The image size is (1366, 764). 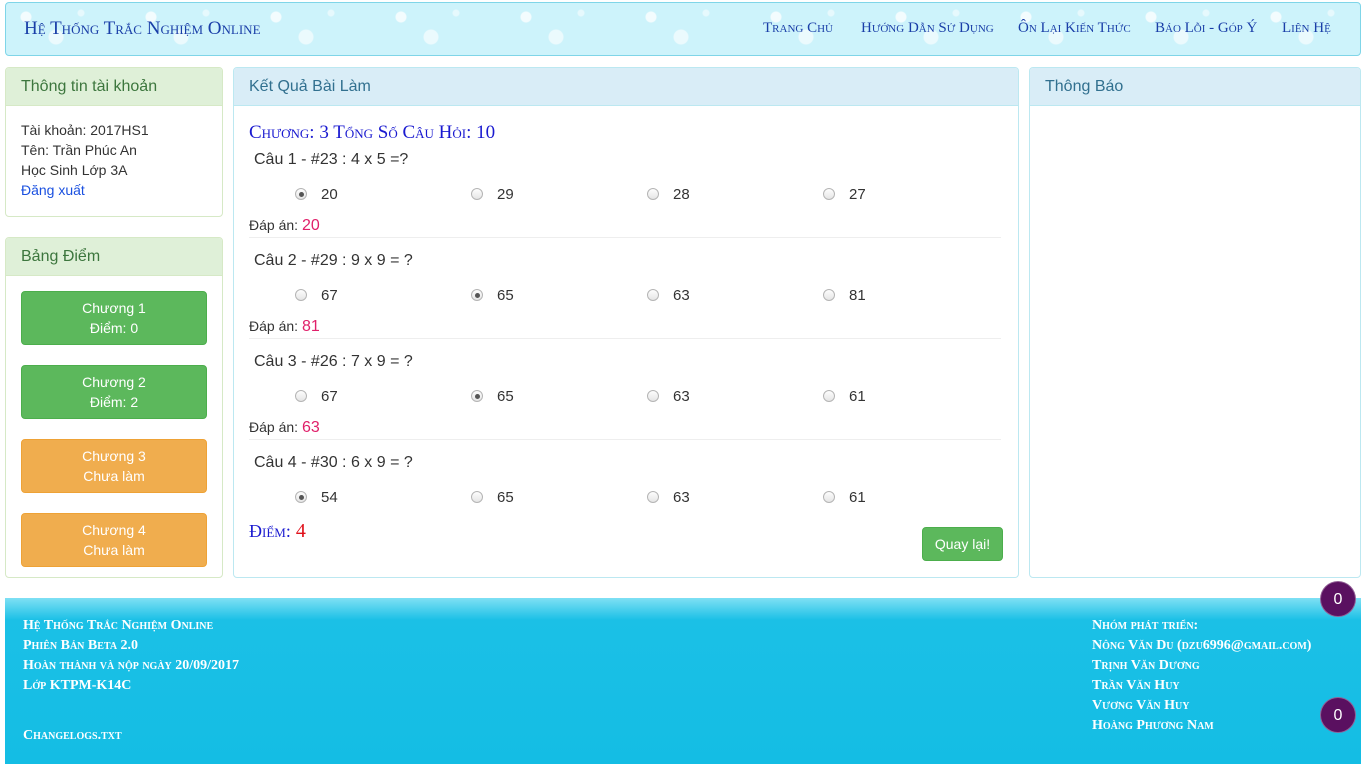 What do you see at coordinates (1145, 625) in the screenshot?
I see `team-title: Nhóm phát triển:` at bounding box center [1145, 625].